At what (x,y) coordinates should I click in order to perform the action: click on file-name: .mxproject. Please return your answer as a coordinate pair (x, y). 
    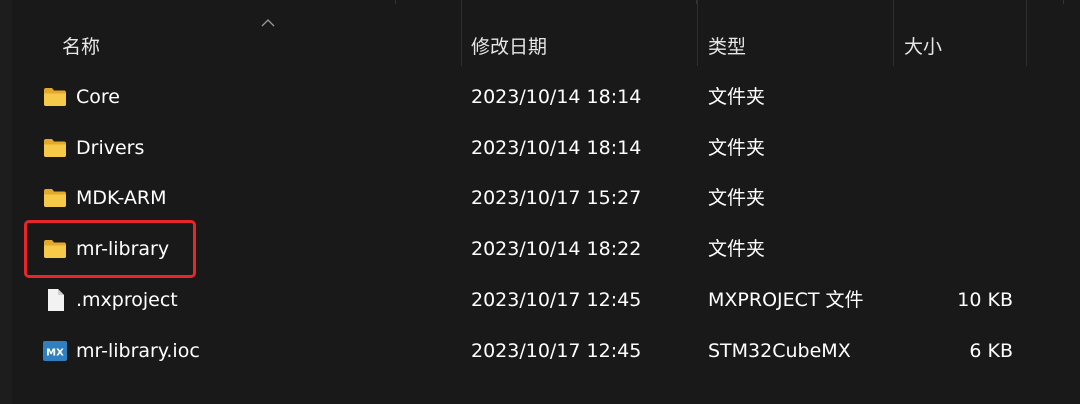
    Looking at the image, I should click on (127, 300).